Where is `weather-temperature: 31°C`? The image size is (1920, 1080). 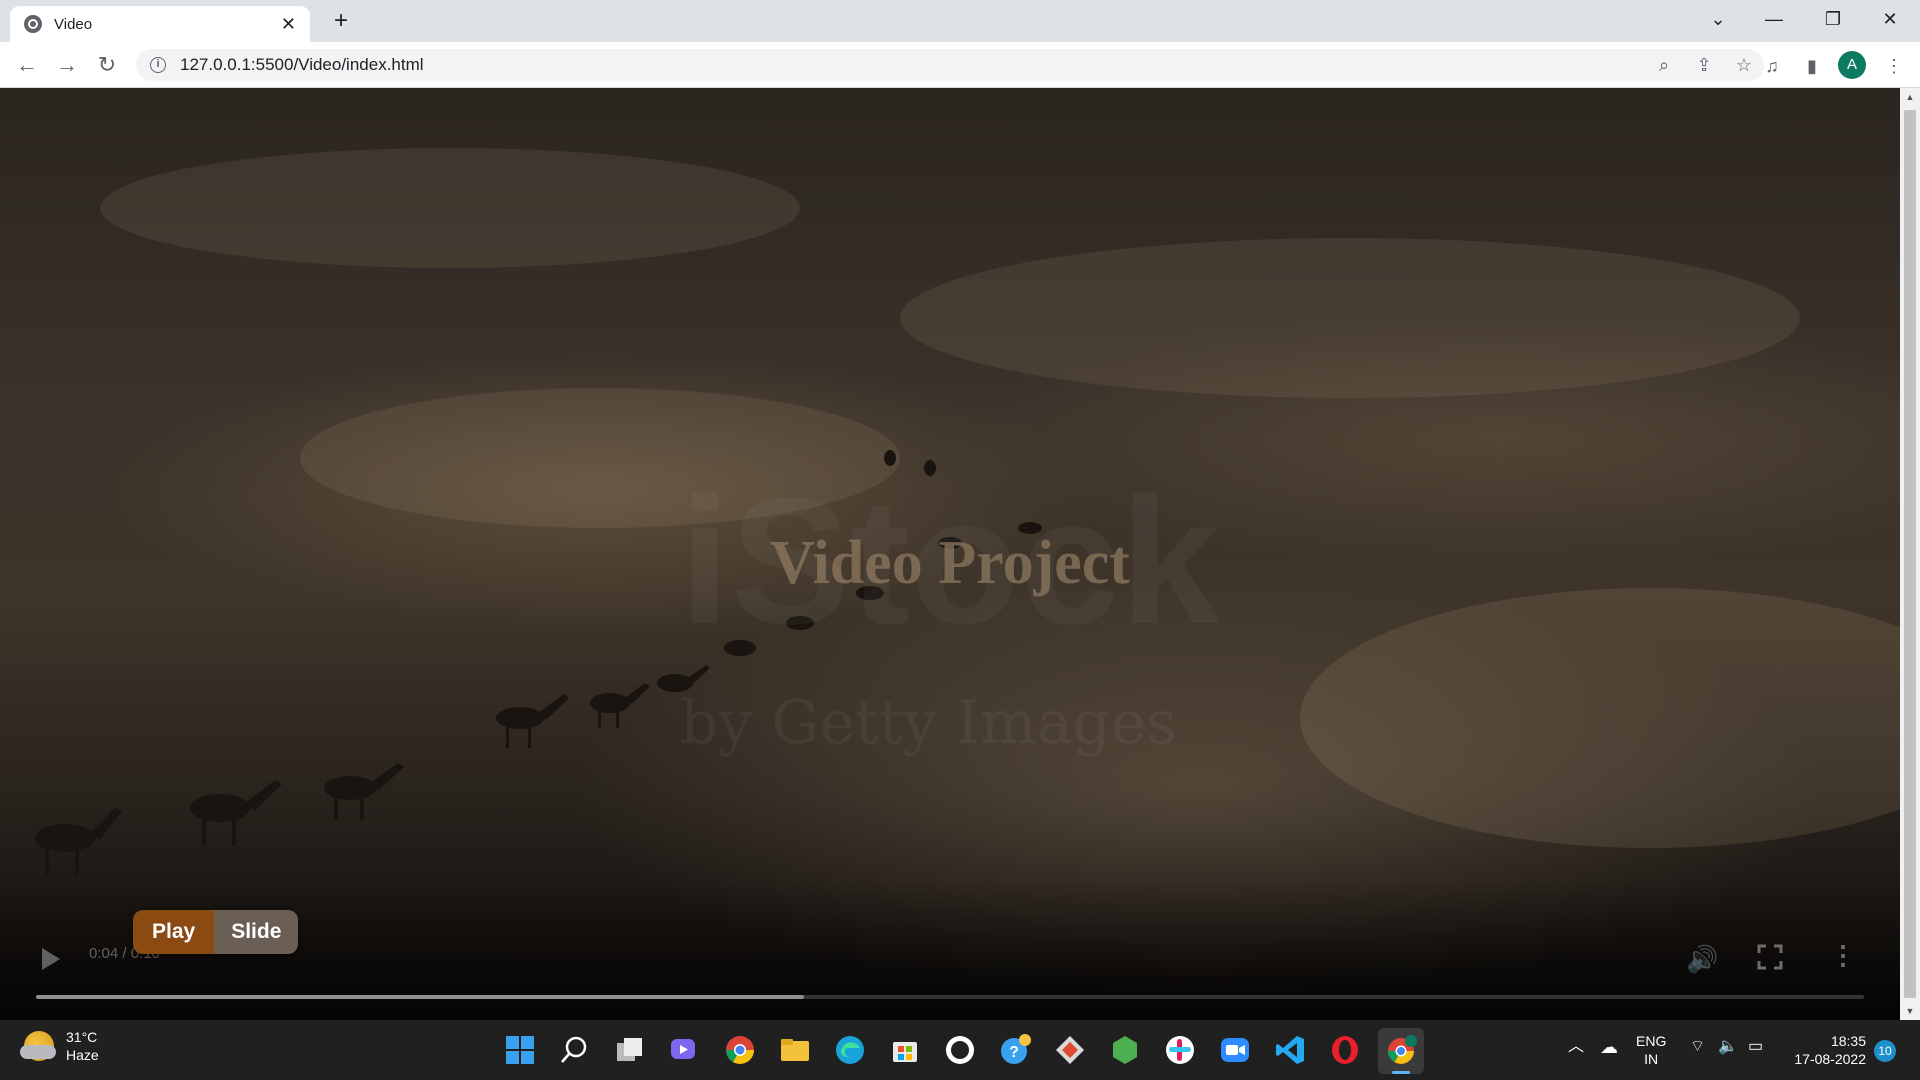
weather-temperature: 31°C is located at coordinates (82, 1037).